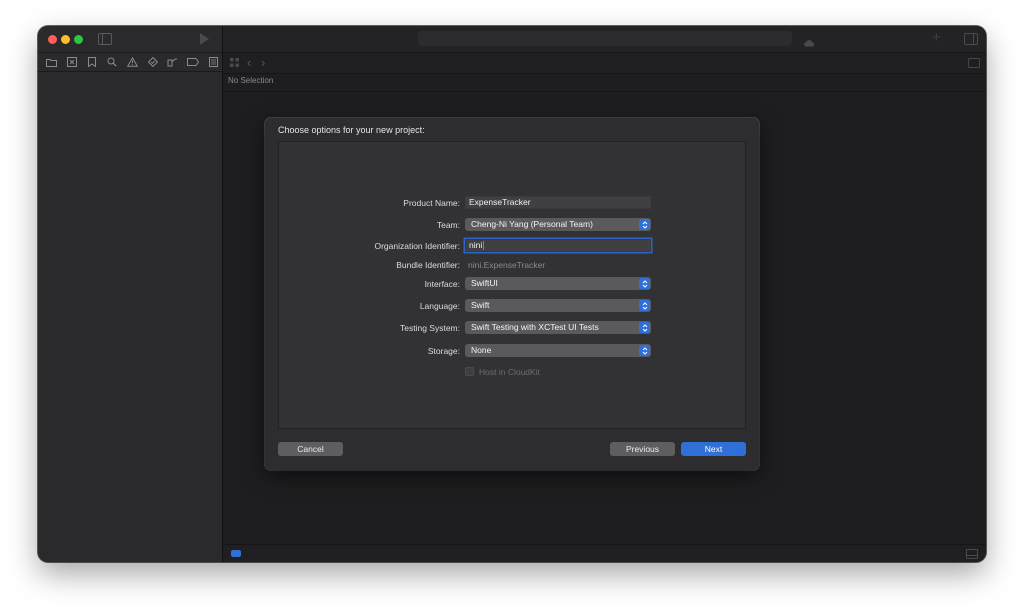 This screenshot has height=612, width=1024. I want to click on interface-label: Interface:, so click(442, 284).